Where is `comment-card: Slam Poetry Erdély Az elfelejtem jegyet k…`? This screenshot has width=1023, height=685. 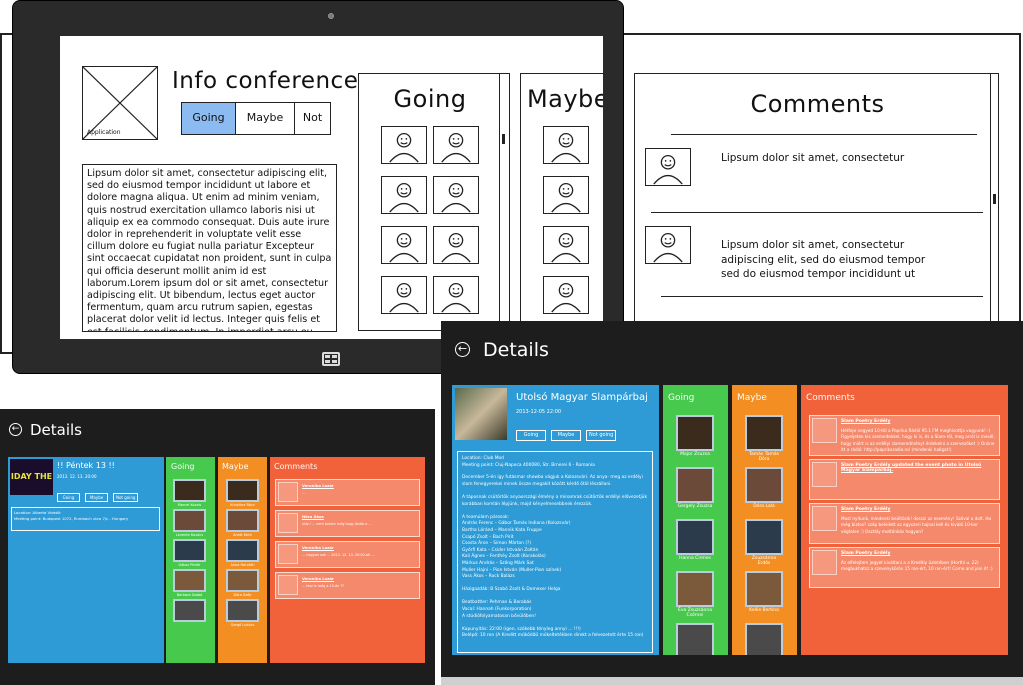 comment-card: Slam Poetry Erdély Az elfelejtem jegyet k… is located at coordinates (904, 567).